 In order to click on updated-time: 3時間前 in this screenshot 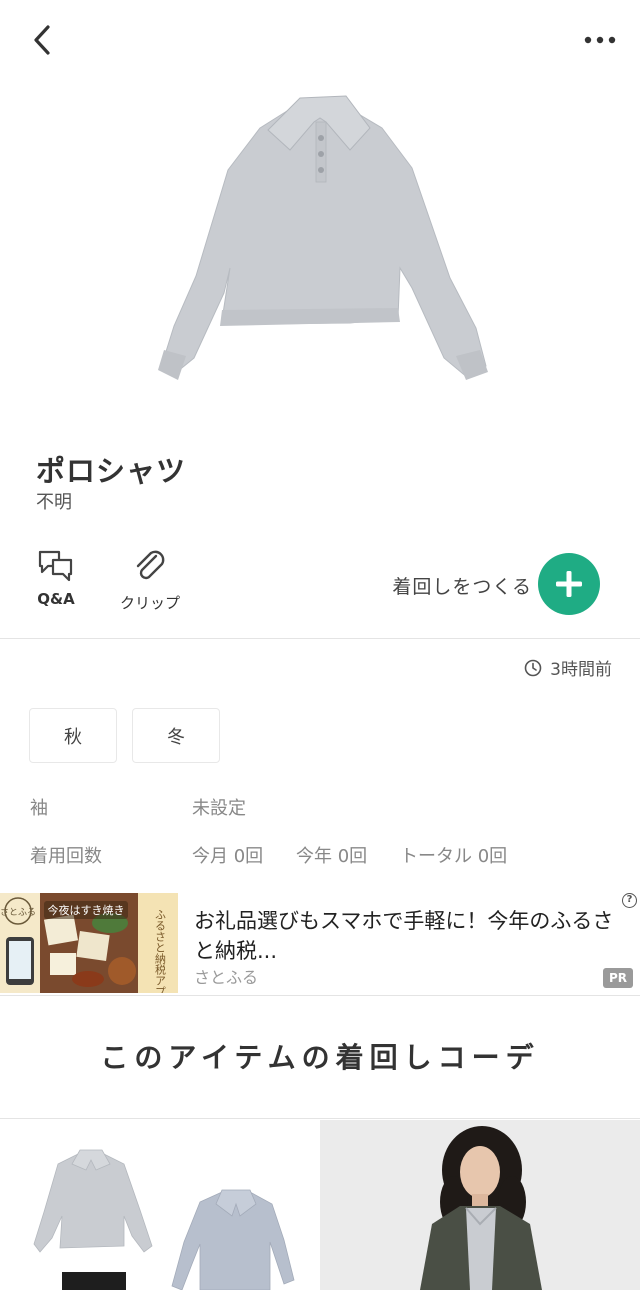, I will do `click(568, 667)`.